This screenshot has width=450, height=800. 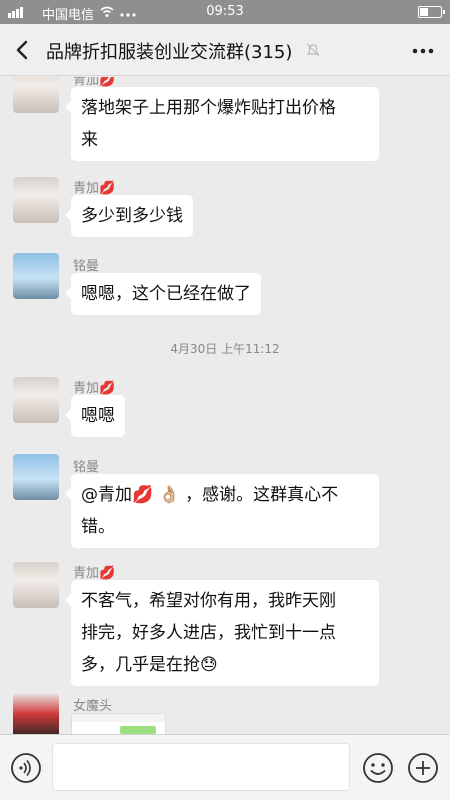 I want to click on message-line: 嗯嗯, so click(x=98, y=416).